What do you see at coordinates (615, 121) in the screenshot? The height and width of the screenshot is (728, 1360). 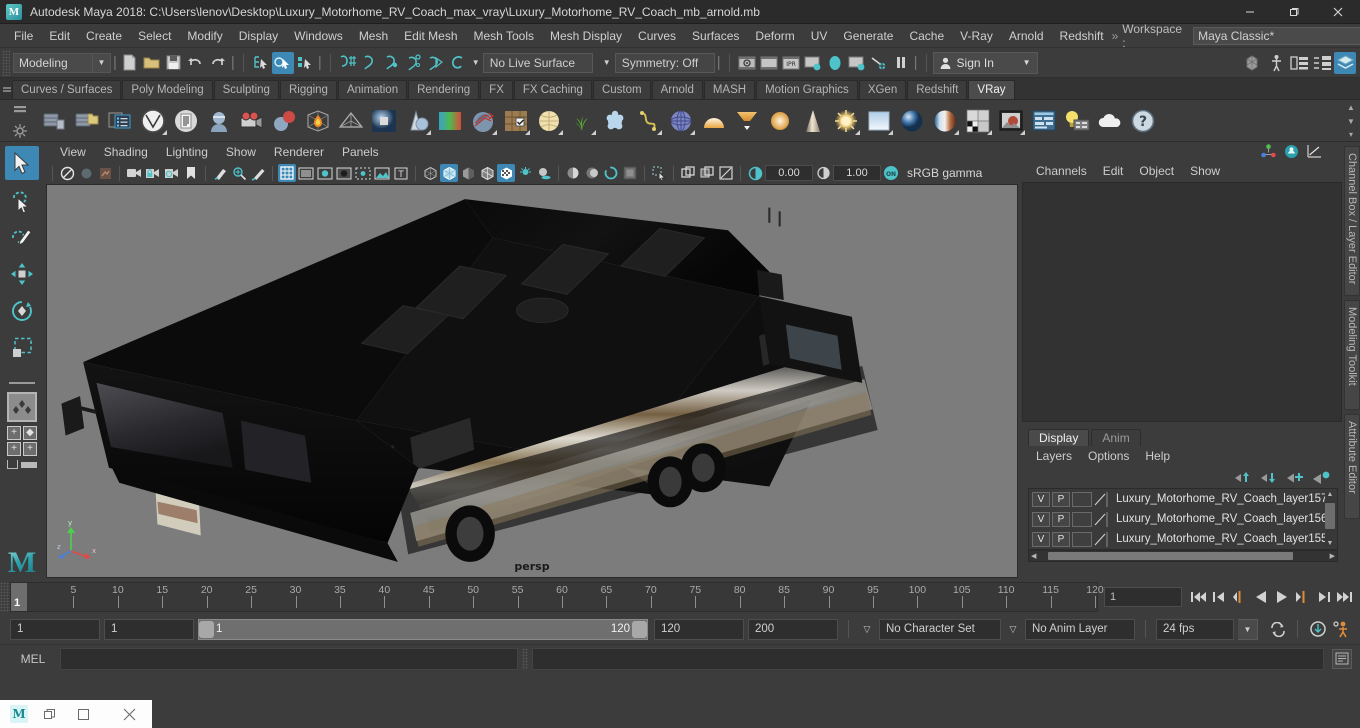 I see `vray-particle-icon` at bounding box center [615, 121].